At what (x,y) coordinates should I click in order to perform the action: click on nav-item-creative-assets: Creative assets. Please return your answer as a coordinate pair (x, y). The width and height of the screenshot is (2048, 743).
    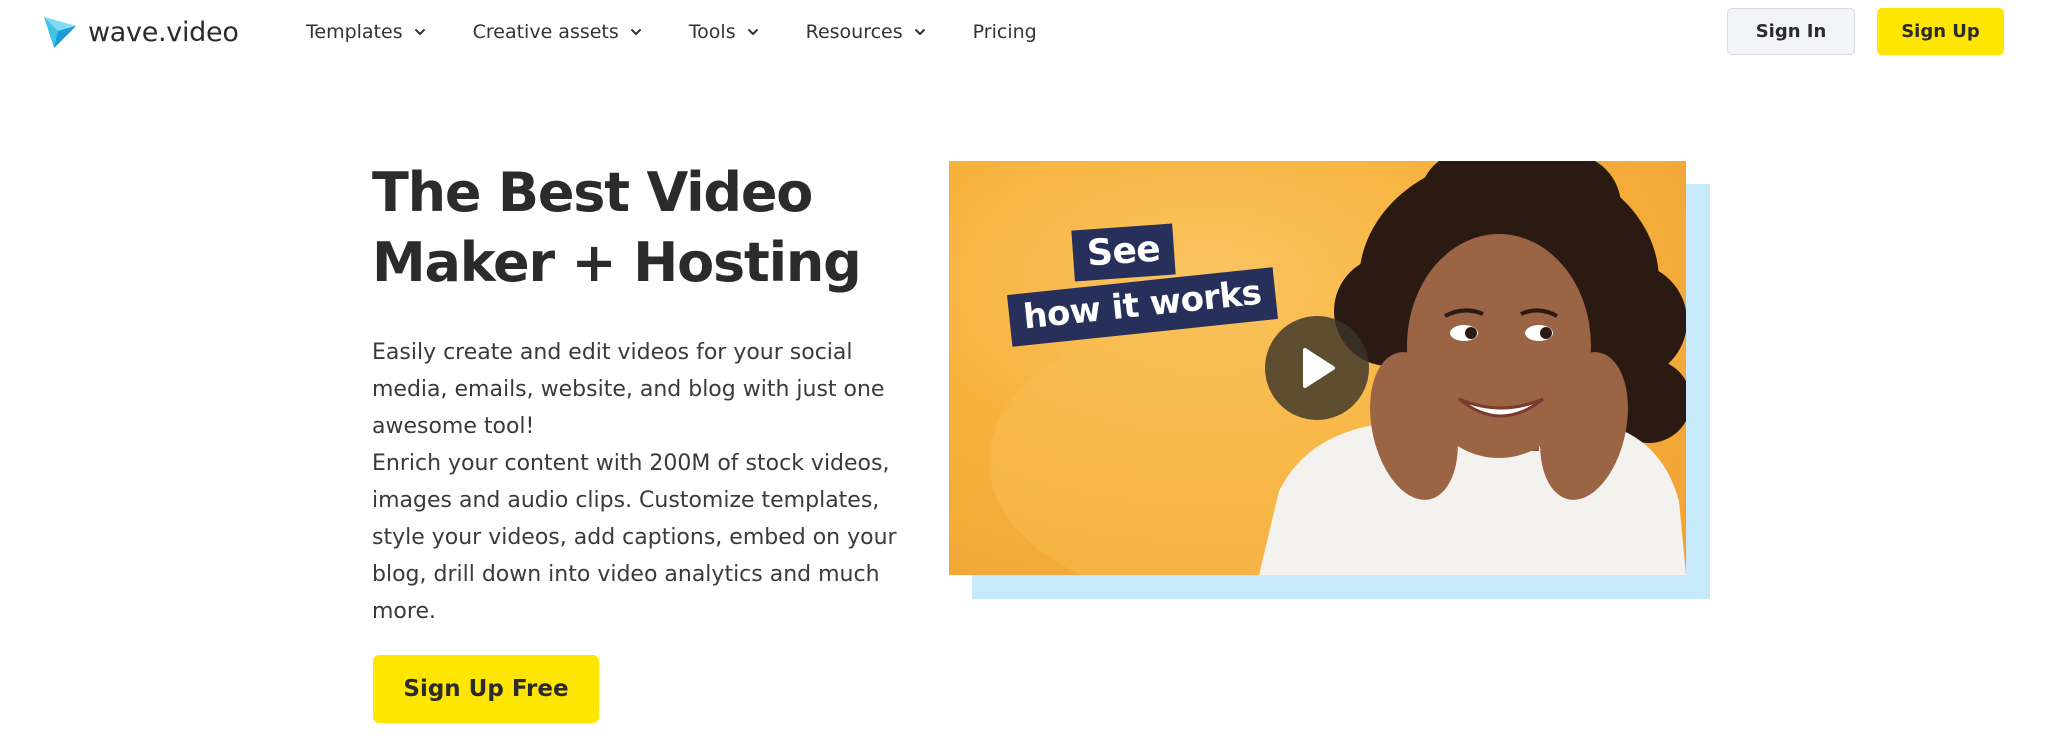
    Looking at the image, I should click on (558, 32).